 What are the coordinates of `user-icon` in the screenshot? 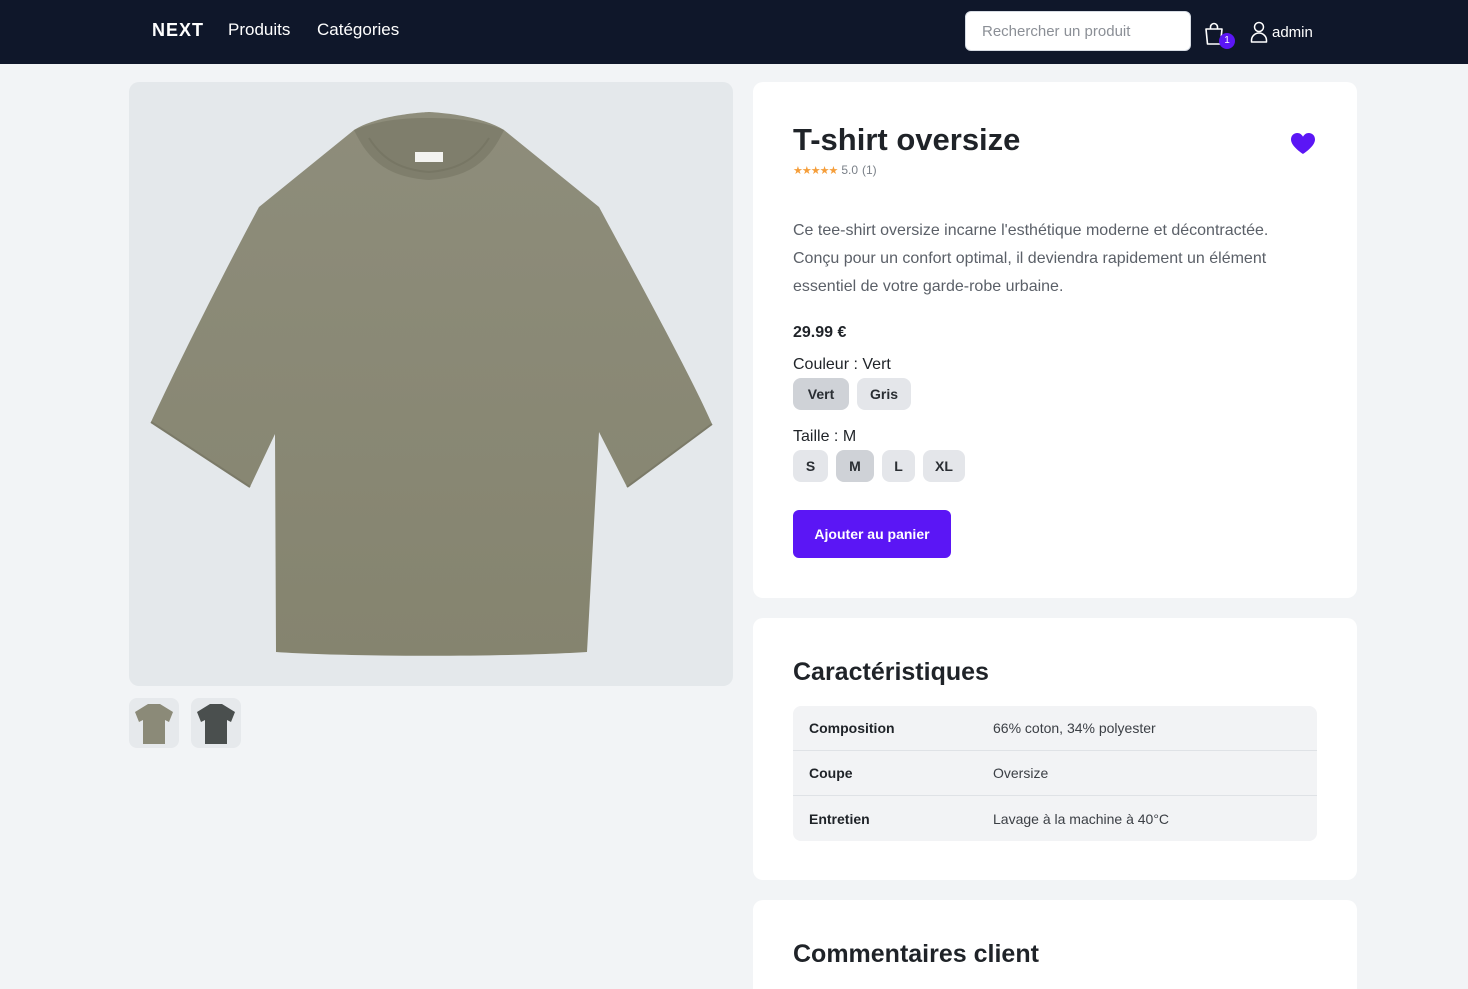 It's located at (1259, 32).